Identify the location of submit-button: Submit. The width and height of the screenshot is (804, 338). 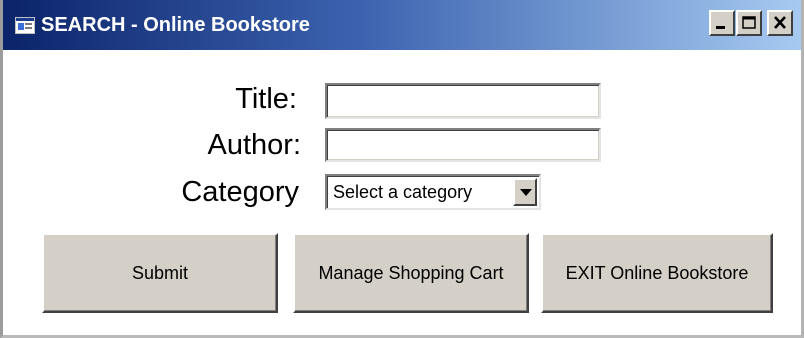
(160, 273).